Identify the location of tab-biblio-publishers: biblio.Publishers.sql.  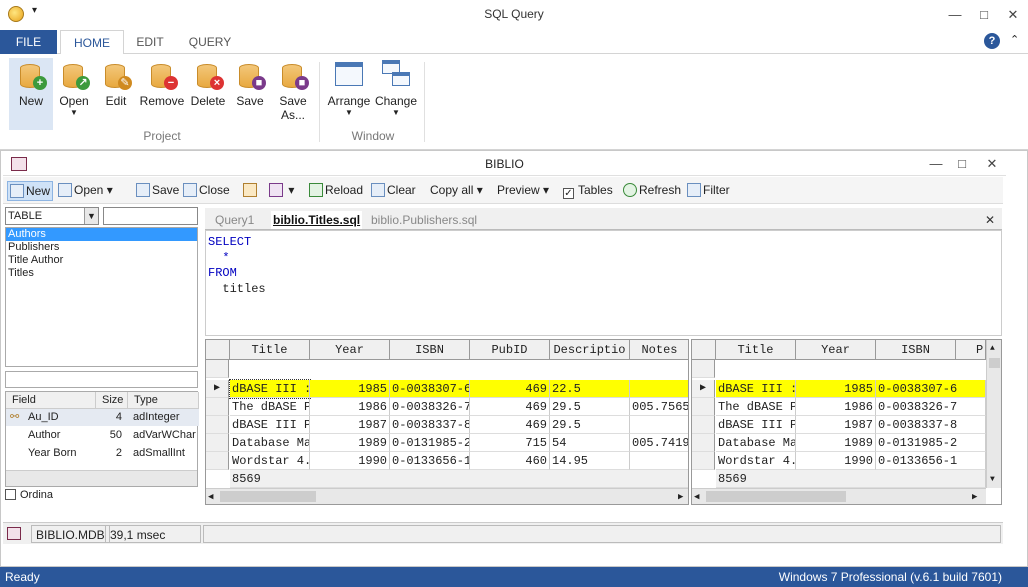
(424, 220).